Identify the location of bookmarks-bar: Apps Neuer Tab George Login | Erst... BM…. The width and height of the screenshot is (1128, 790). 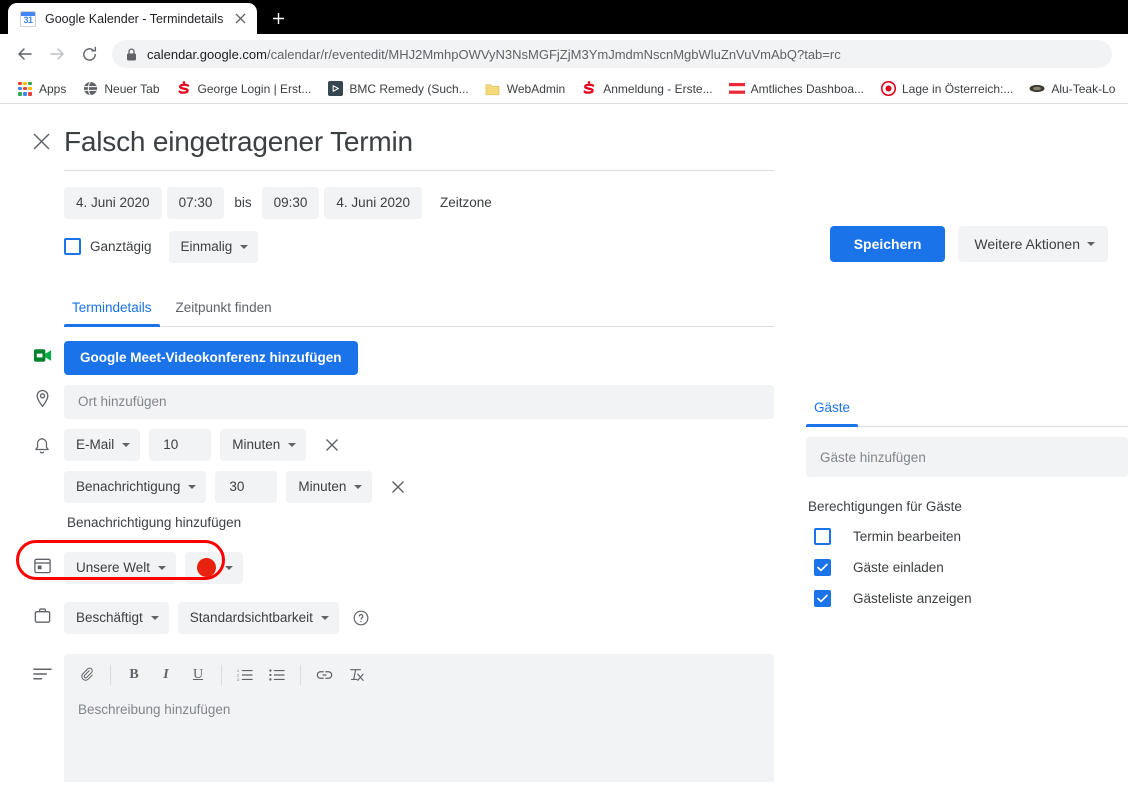
(564, 89).